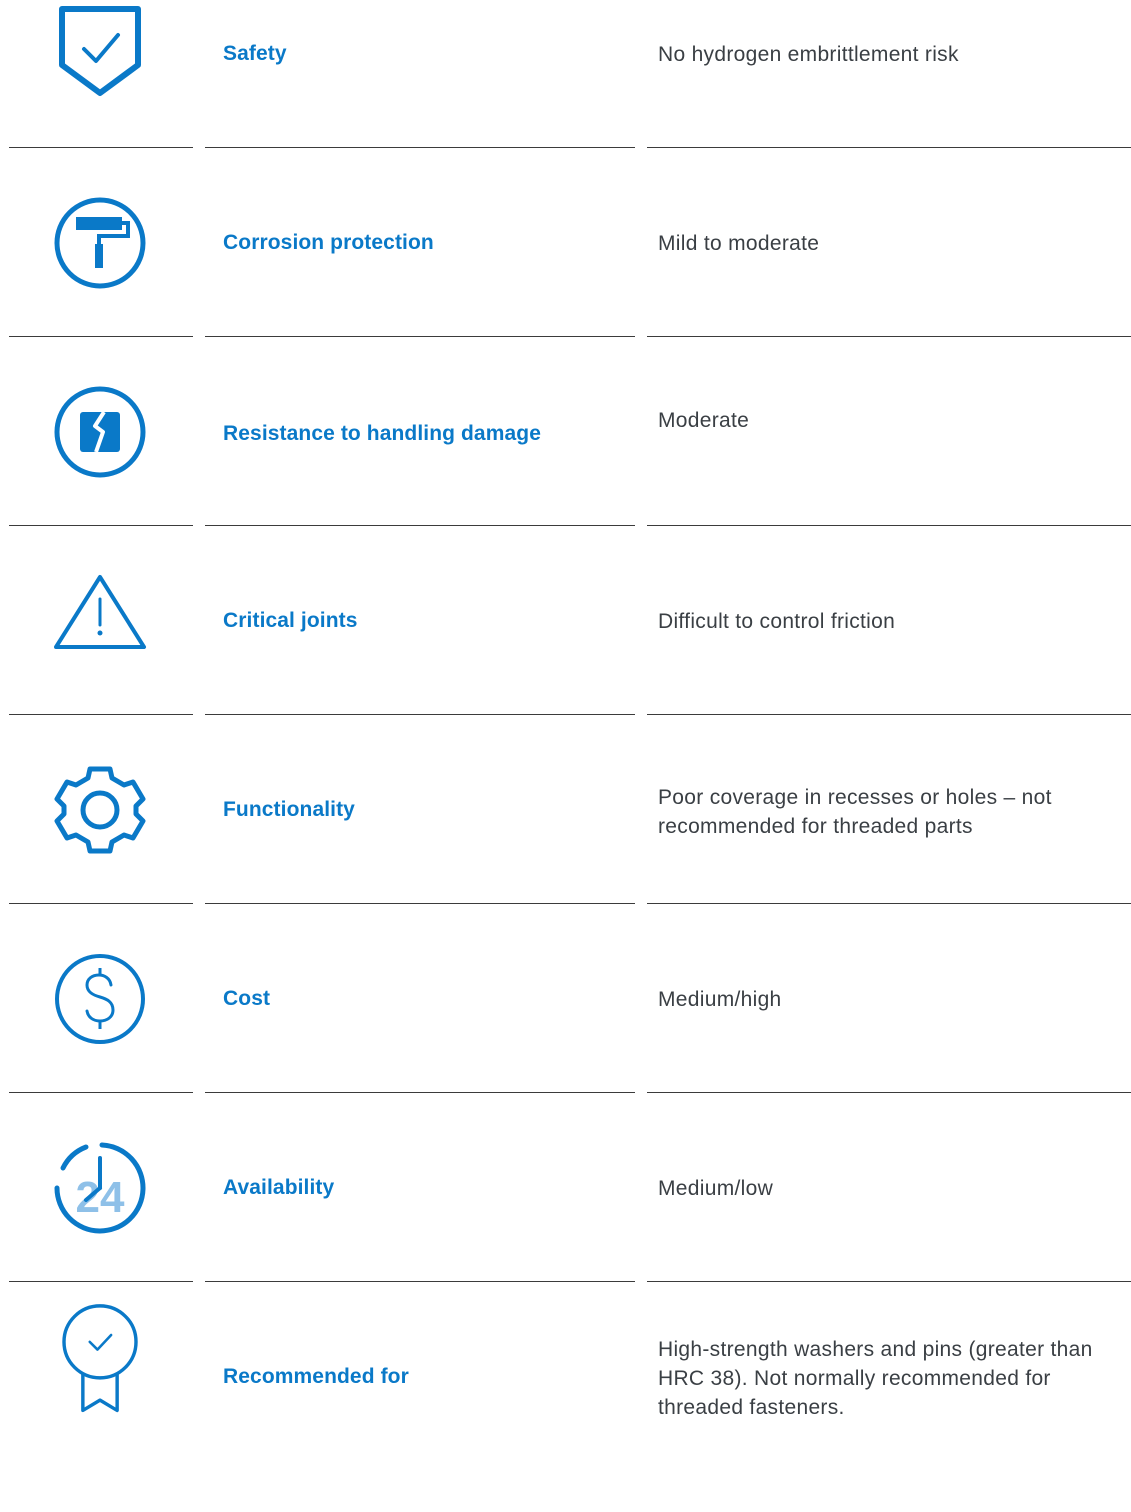  I want to click on feature-label: Availability, so click(279, 1187).